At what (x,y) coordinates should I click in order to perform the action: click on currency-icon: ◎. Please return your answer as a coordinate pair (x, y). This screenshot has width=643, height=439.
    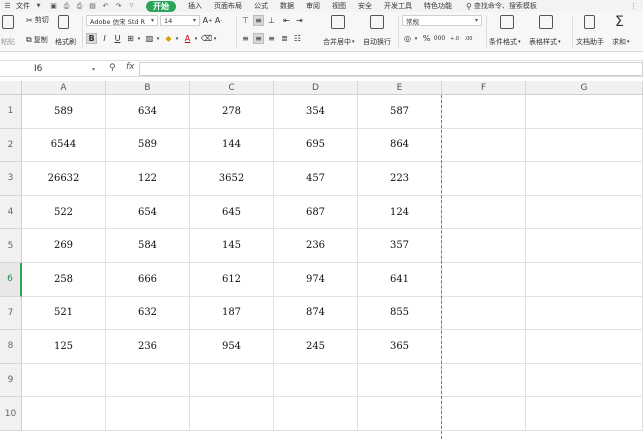
    Looking at the image, I should click on (407, 38).